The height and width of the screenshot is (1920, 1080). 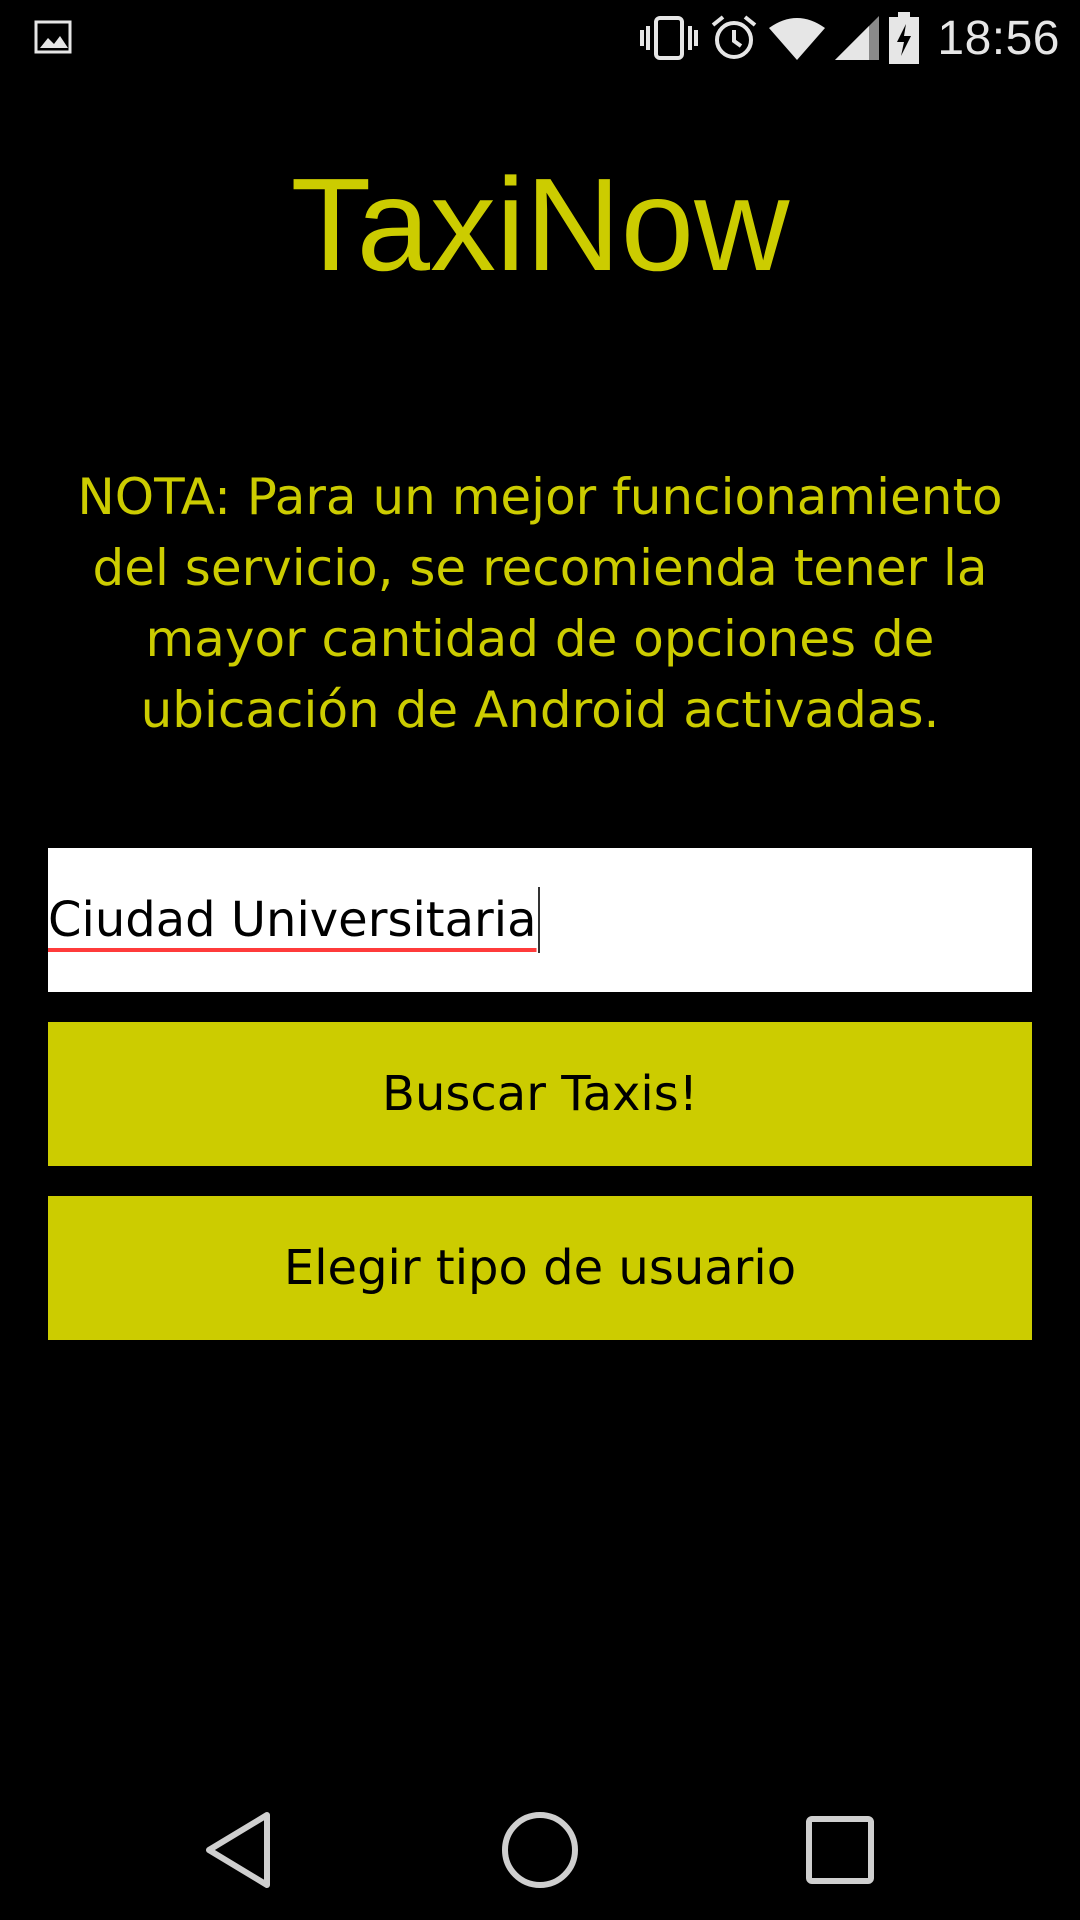 What do you see at coordinates (669, 38) in the screenshot?
I see `vibrate-icon` at bounding box center [669, 38].